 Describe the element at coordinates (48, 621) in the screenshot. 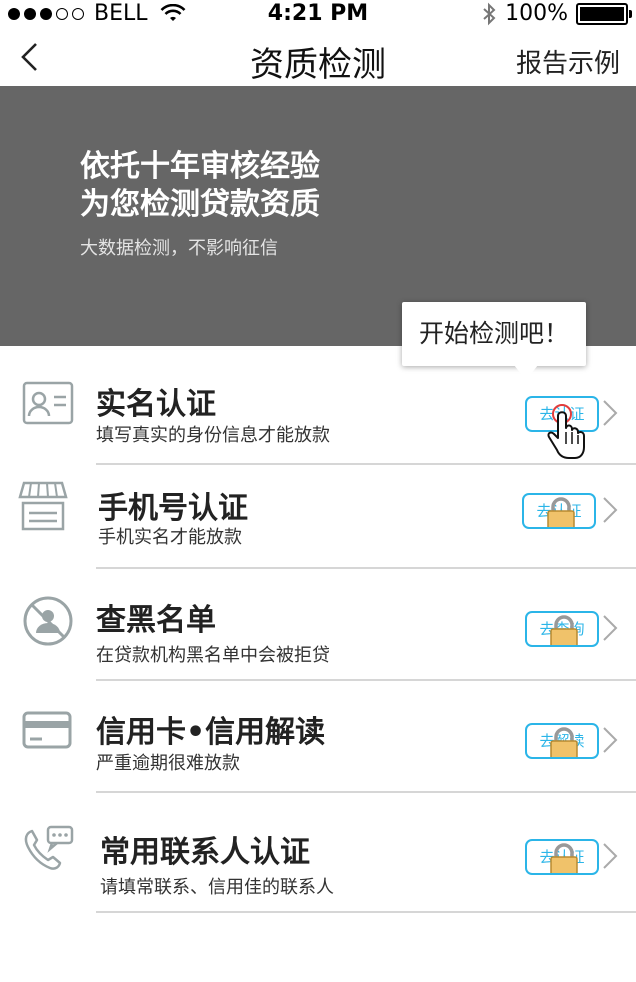

I see `blacklist-icon` at that location.